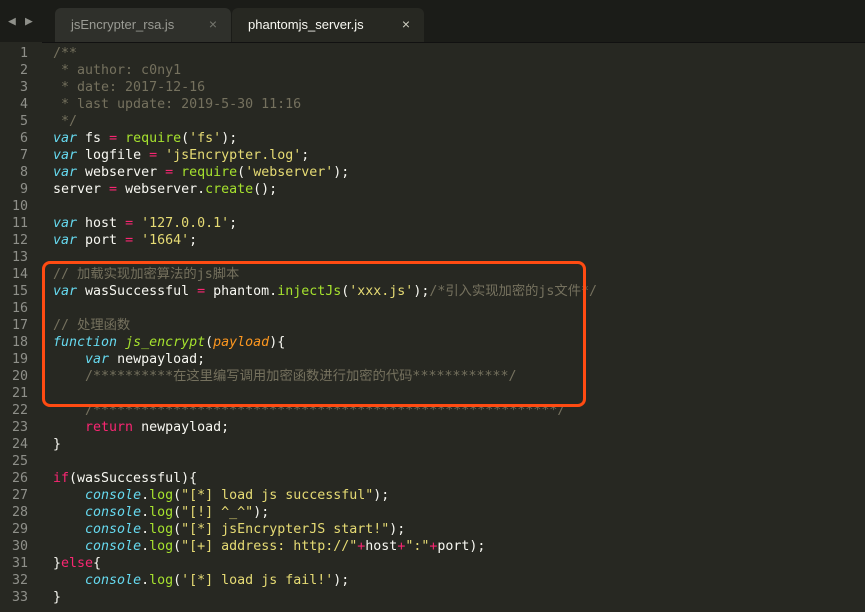  I want to click on code-token: * date: 2017-12-16, so click(129, 87).